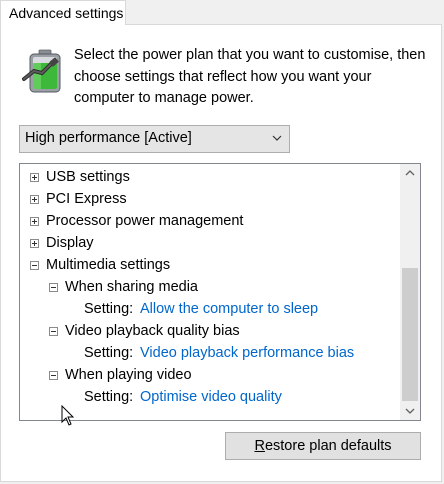 The width and height of the screenshot is (444, 484). I want to click on battery-plan-icon, so click(41, 71).